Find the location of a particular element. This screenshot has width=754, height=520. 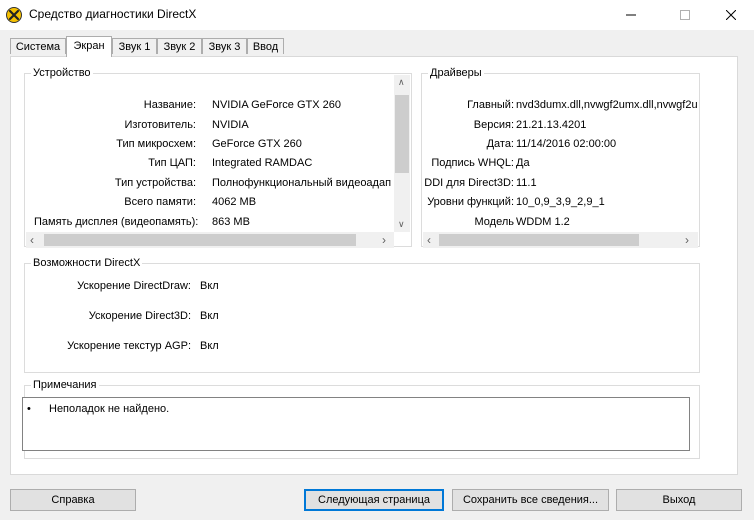

device-value: Полнофункциональный видеоадап is located at coordinates (302, 183).